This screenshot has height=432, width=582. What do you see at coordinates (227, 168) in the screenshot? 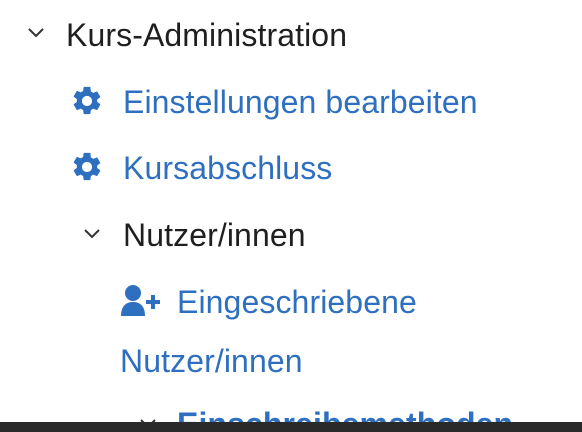
I see `course-completion-link: Kursabschluss` at bounding box center [227, 168].